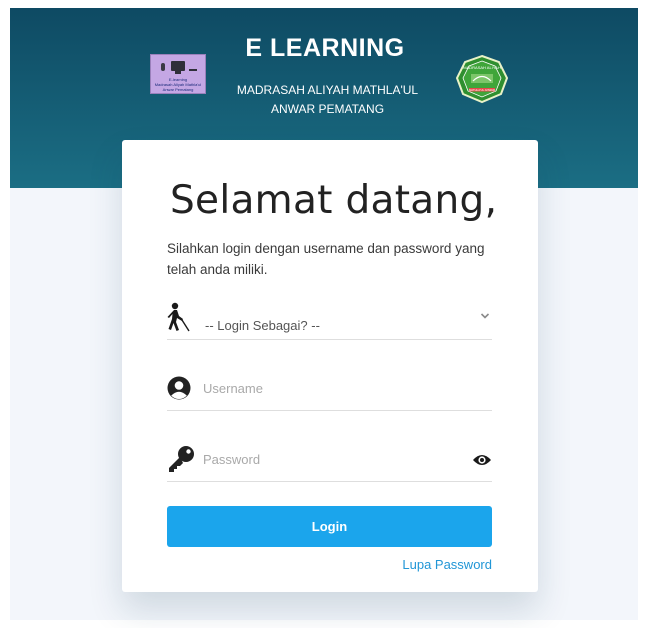 This screenshot has width=648, height=628. What do you see at coordinates (181, 459) in the screenshot?
I see `key-icon` at bounding box center [181, 459].